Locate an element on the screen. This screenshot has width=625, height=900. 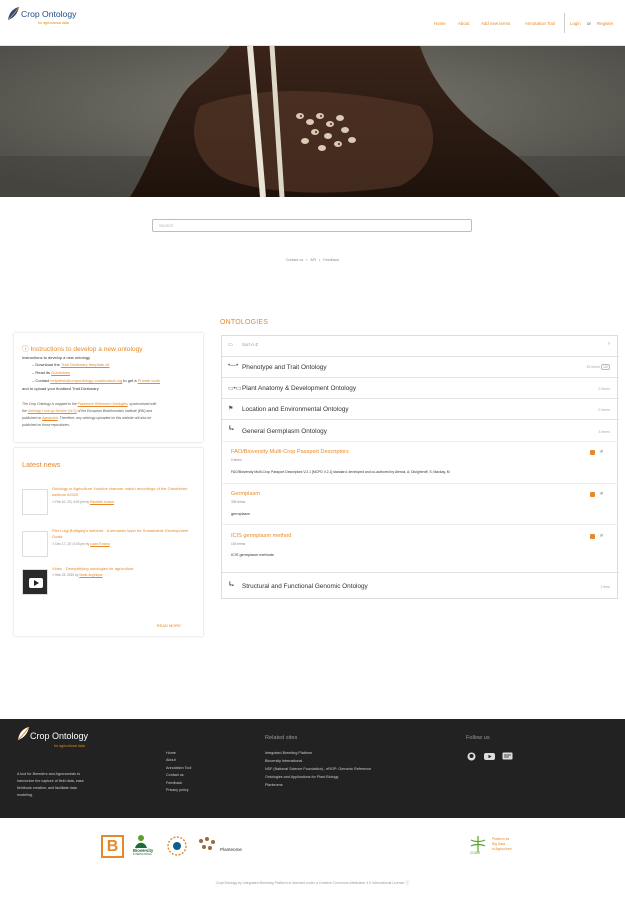
planteome-link: Planteome Reference Ontologies is located at coordinates (103, 404).